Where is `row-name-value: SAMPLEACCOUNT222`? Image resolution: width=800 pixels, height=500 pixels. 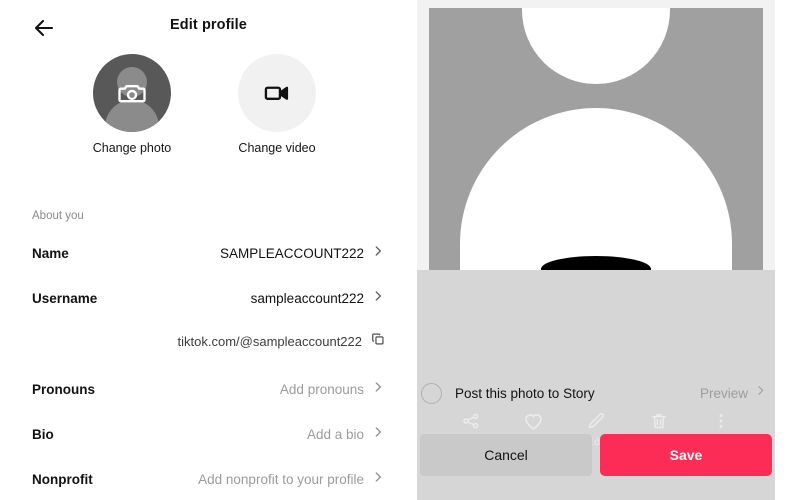 row-name-value: SAMPLEACCOUNT222 is located at coordinates (291, 253).